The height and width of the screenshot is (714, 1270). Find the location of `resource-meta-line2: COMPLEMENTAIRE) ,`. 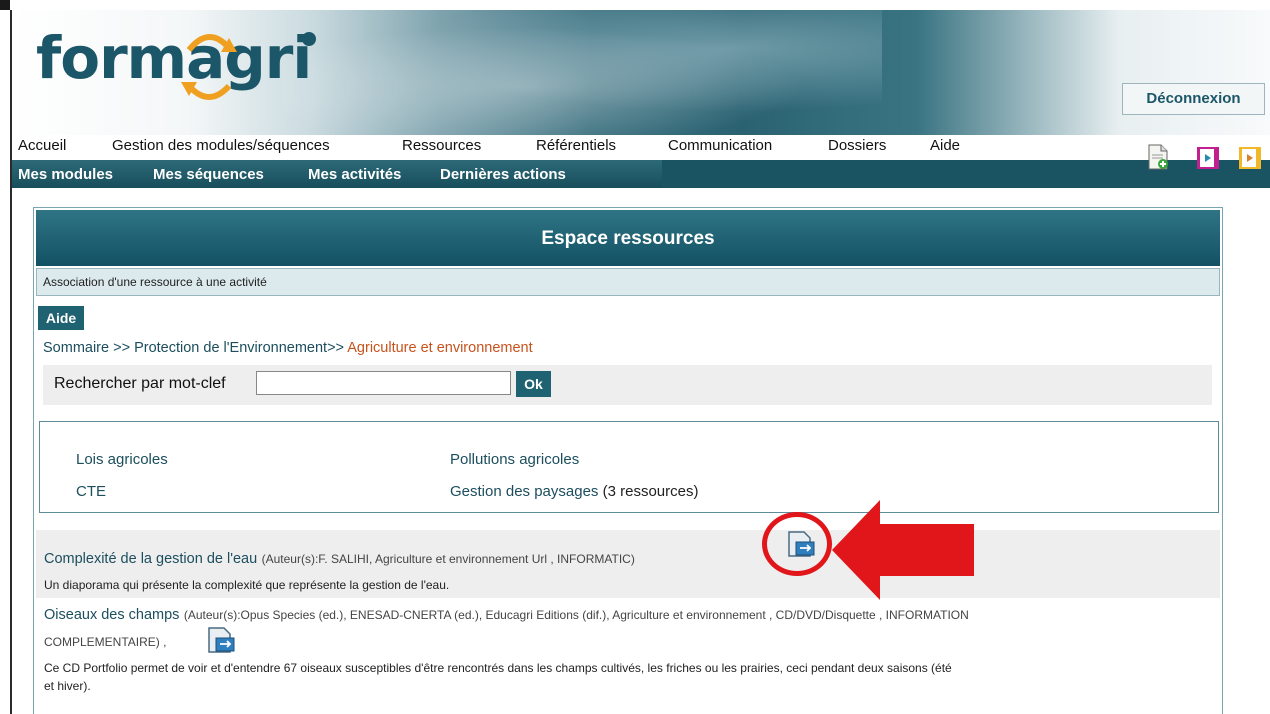

resource-meta-line2: COMPLEMENTAIRE) , is located at coordinates (105, 642).